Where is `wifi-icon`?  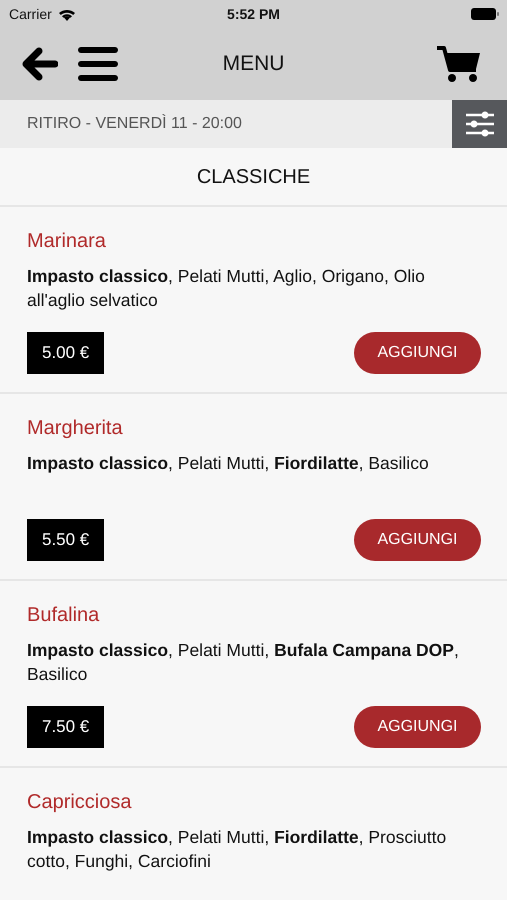 wifi-icon is located at coordinates (67, 14).